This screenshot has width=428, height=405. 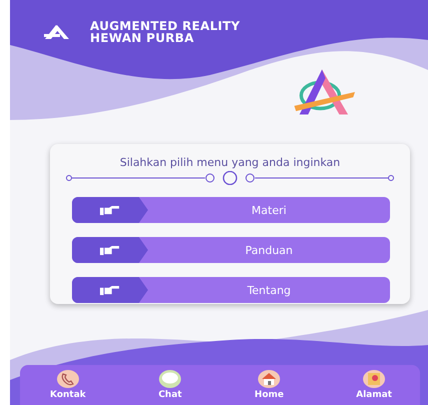 What do you see at coordinates (165, 32) in the screenshot?
I see `app-title: AUGMENTED REALITY HEWAN PURBA` at bounding box center [165, 32].